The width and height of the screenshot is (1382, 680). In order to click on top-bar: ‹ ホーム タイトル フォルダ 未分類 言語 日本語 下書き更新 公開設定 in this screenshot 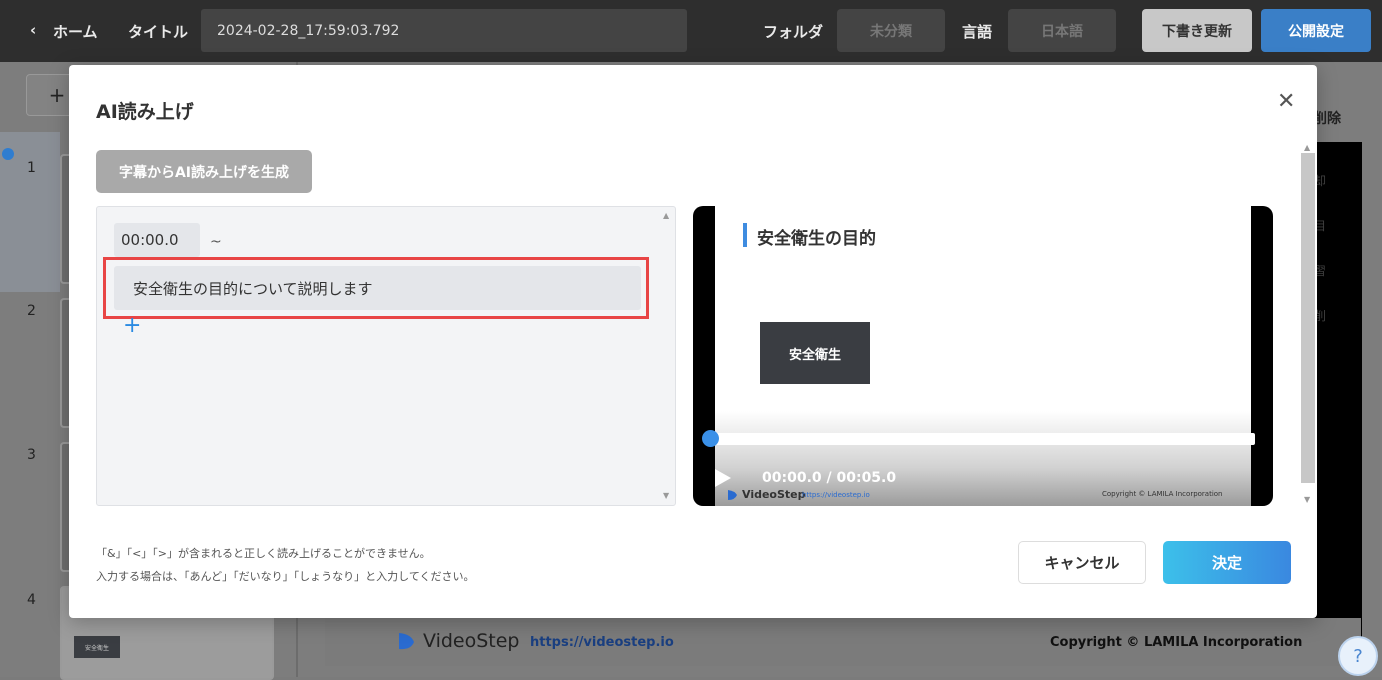, I will do `click(691, 31)`.